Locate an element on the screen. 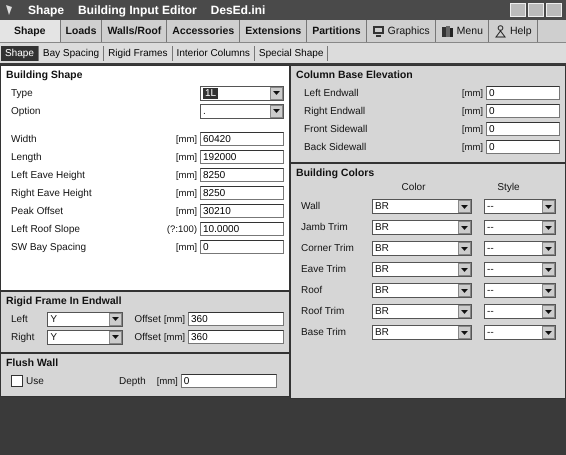  field-label: Left is located at coordinates (19, 319).